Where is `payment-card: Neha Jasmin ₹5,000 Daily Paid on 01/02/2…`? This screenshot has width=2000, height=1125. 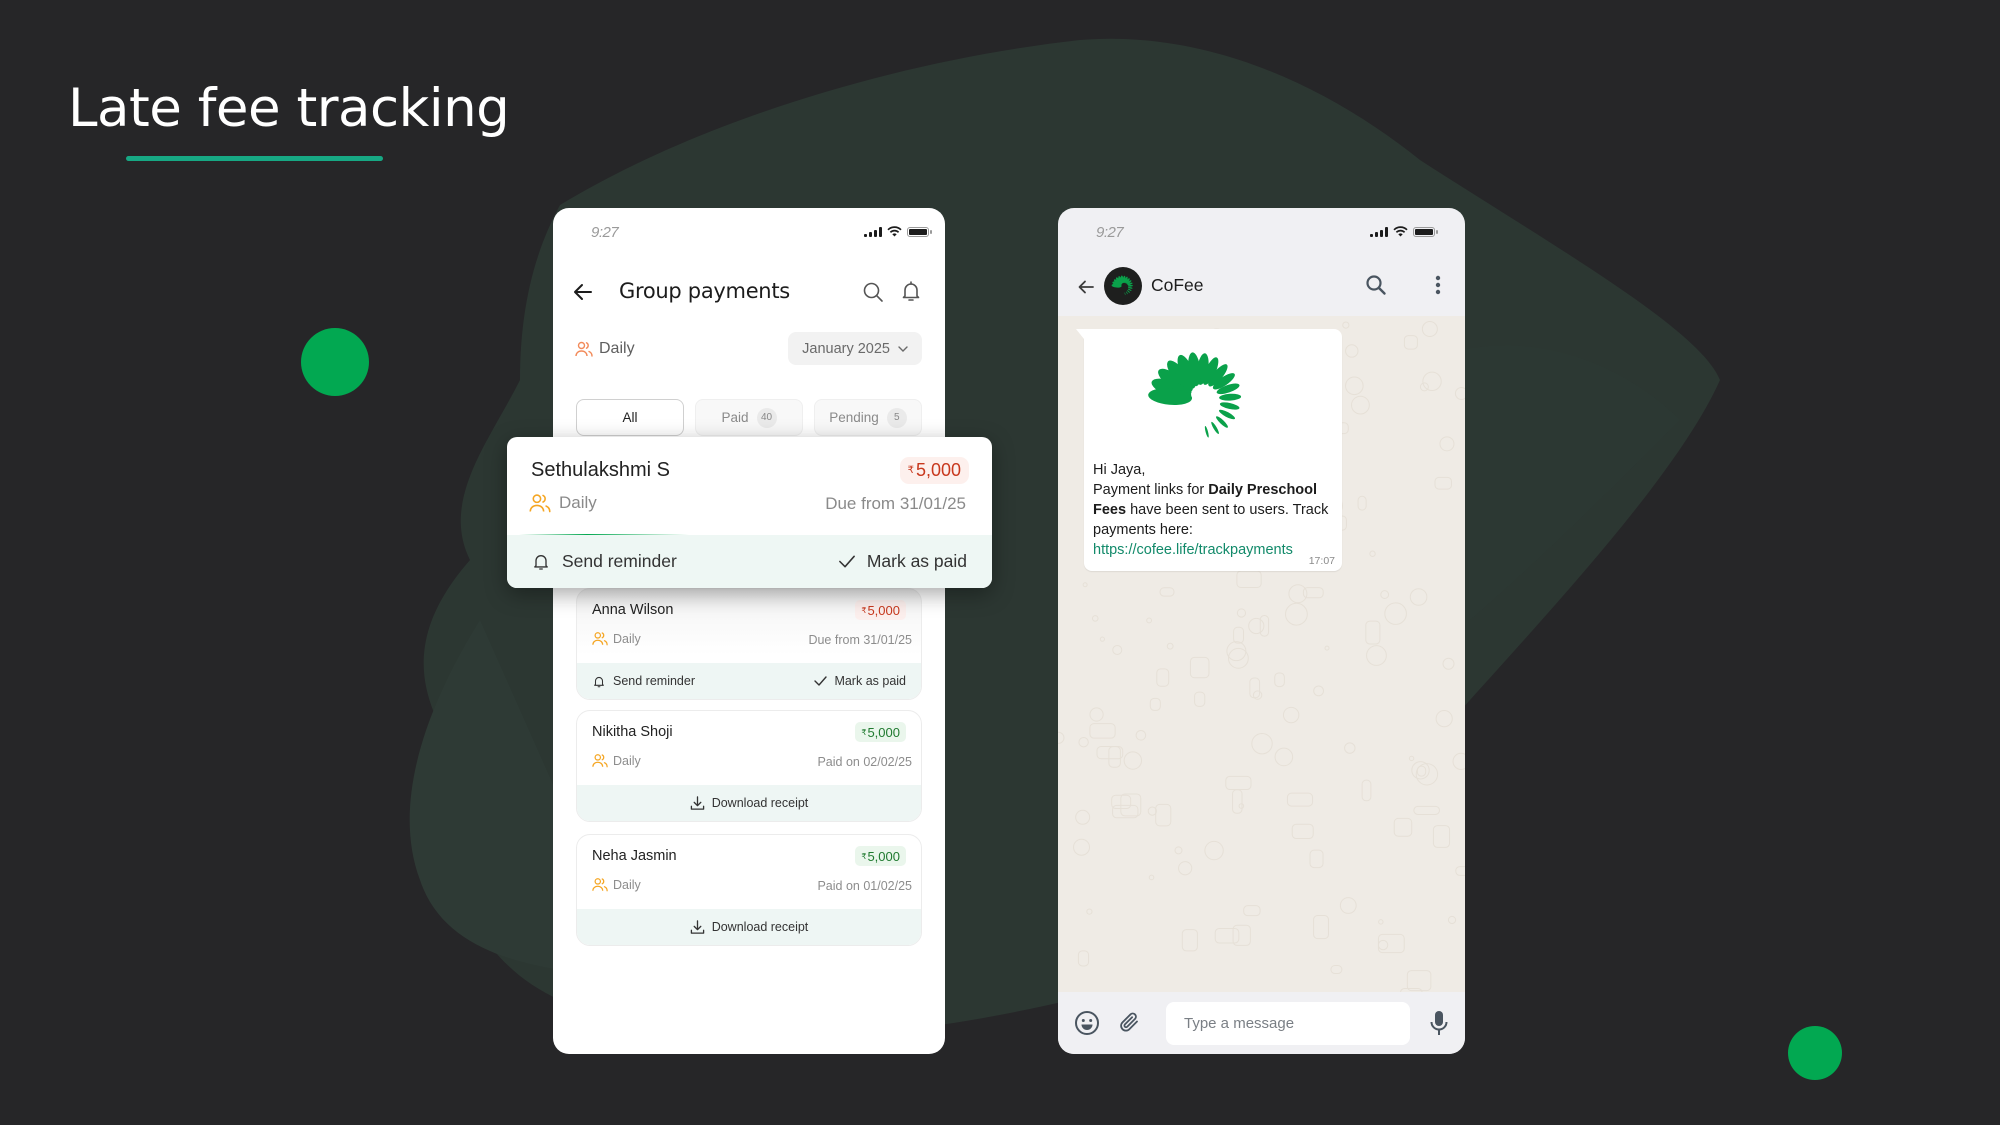
payment-card: Neha Jasmin ₹5,000 Daily Paid on 01/02/2… is located at coordinates (749, 890).